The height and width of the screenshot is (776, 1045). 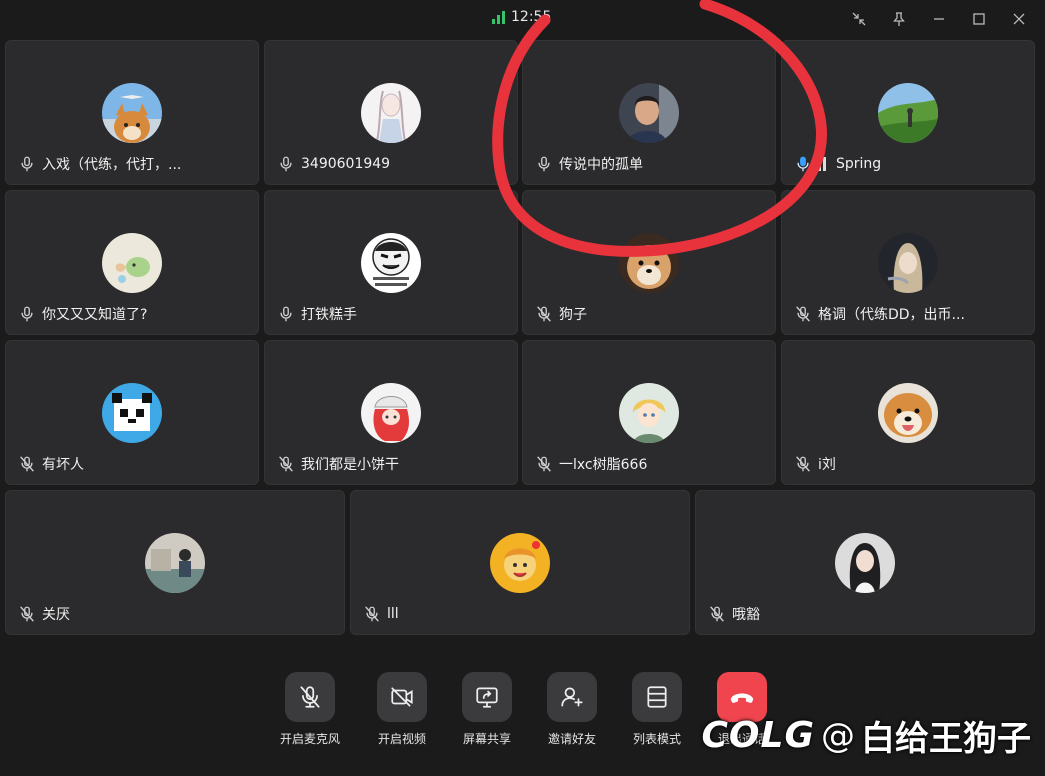 I want to click on minimize-icon, so click(x=939, y=19).